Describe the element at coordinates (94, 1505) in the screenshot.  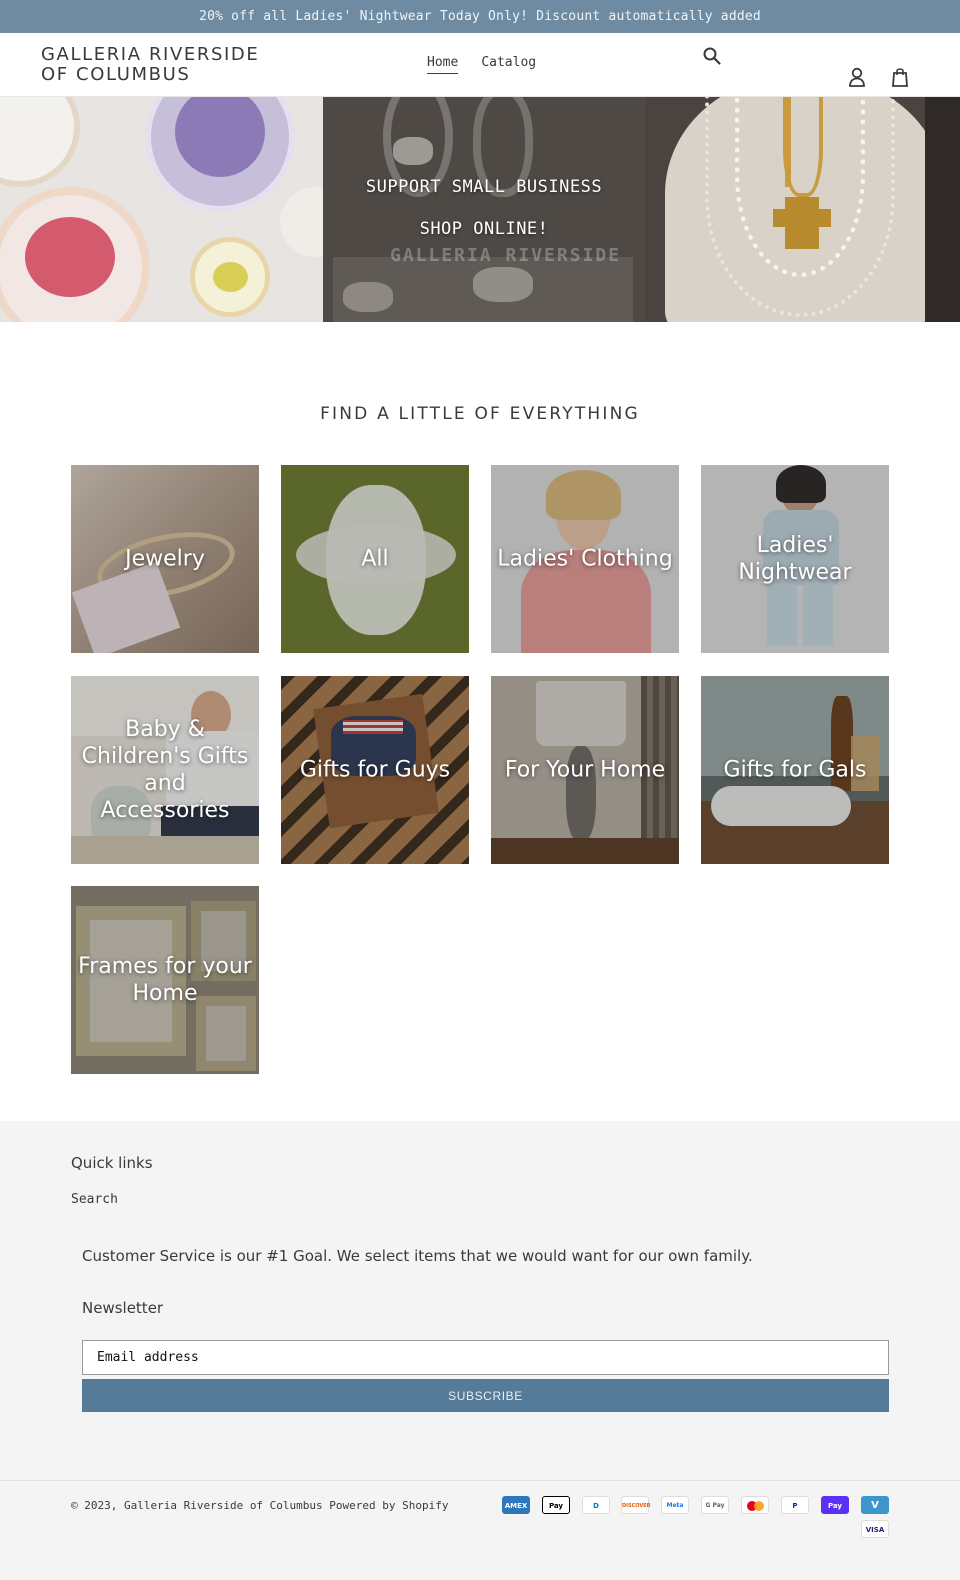
I see `copyright-year: © 2023,` at that location.